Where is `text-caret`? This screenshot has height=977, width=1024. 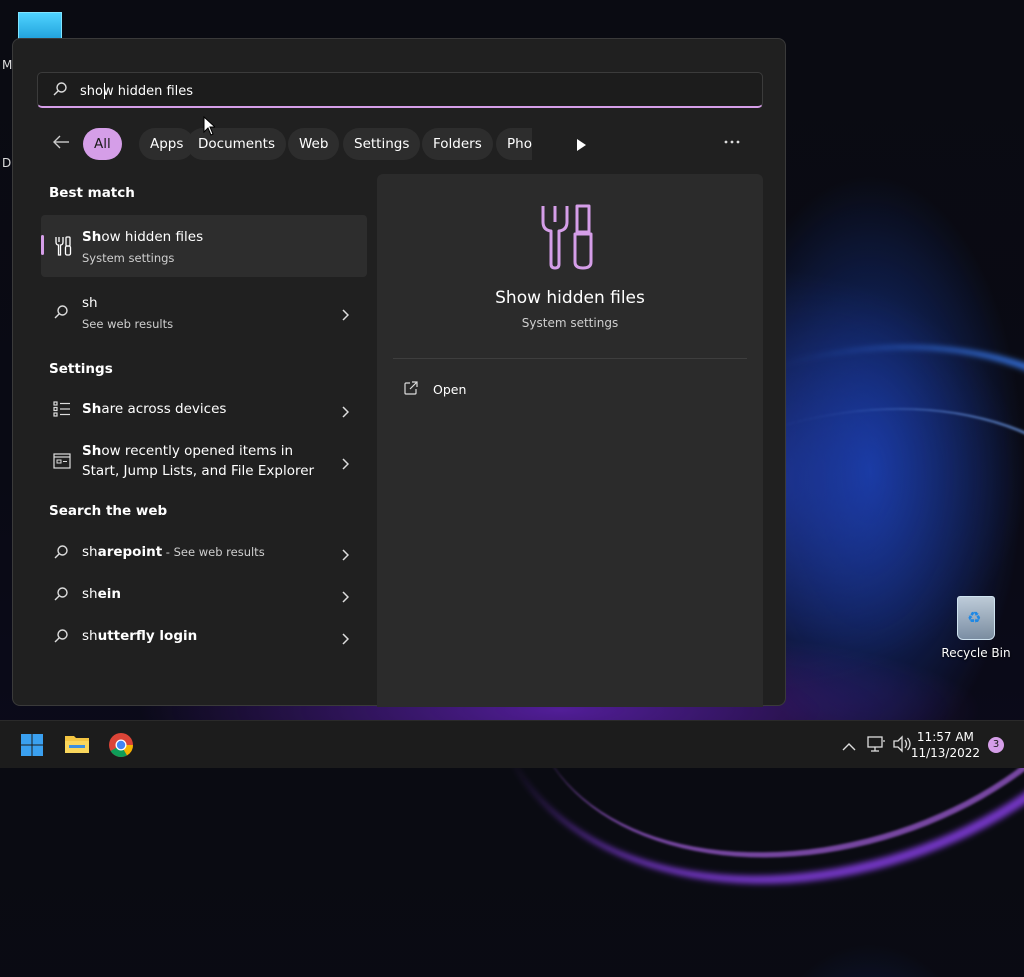
text-caret is located at coordinates (104, 91).